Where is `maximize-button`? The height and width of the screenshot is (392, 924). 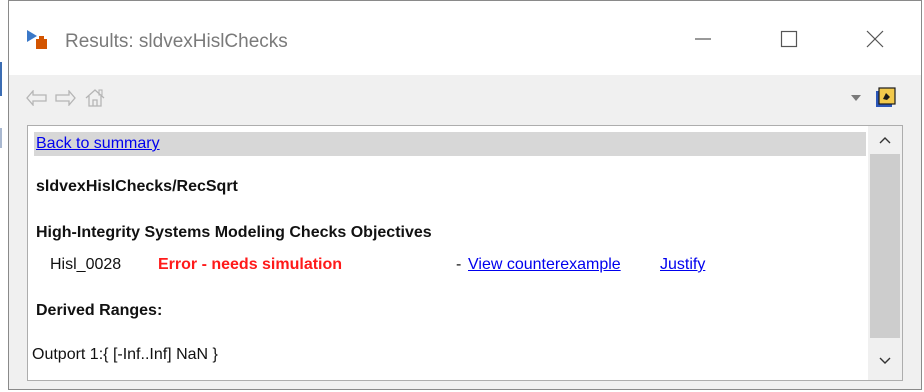
maximize-button is located at coordinates (789, 39).